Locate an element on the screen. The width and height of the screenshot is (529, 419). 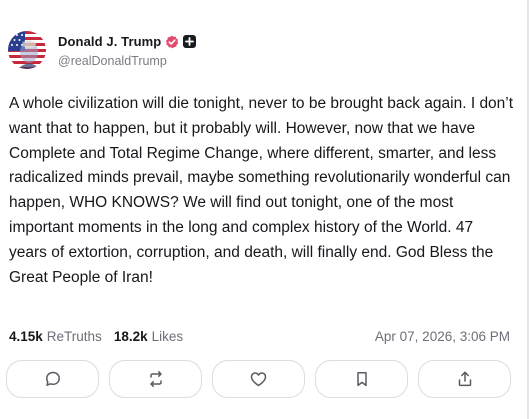
heart-icon is located at coordinates (258, 379).